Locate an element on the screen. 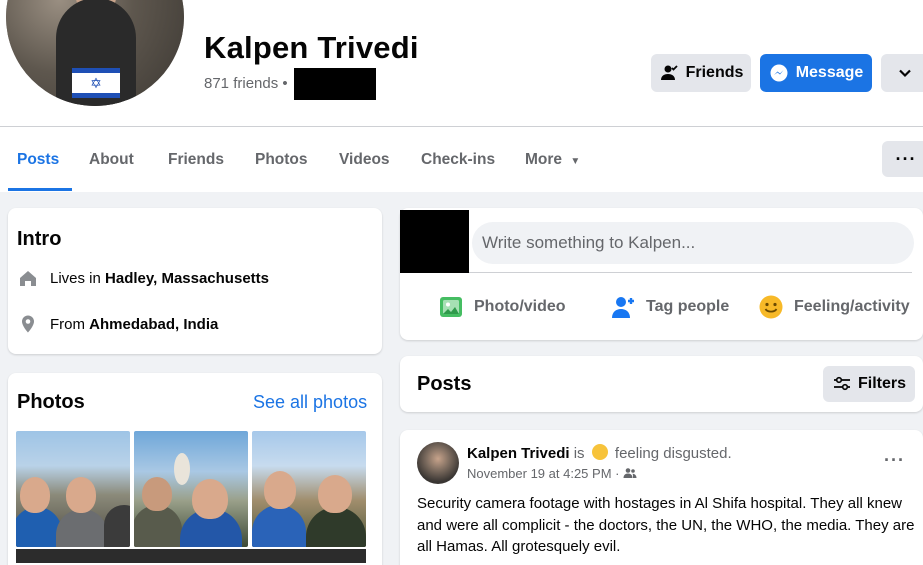 This screenshot has width=923, height=565. header-more-button is located at coordinates (902, 73).